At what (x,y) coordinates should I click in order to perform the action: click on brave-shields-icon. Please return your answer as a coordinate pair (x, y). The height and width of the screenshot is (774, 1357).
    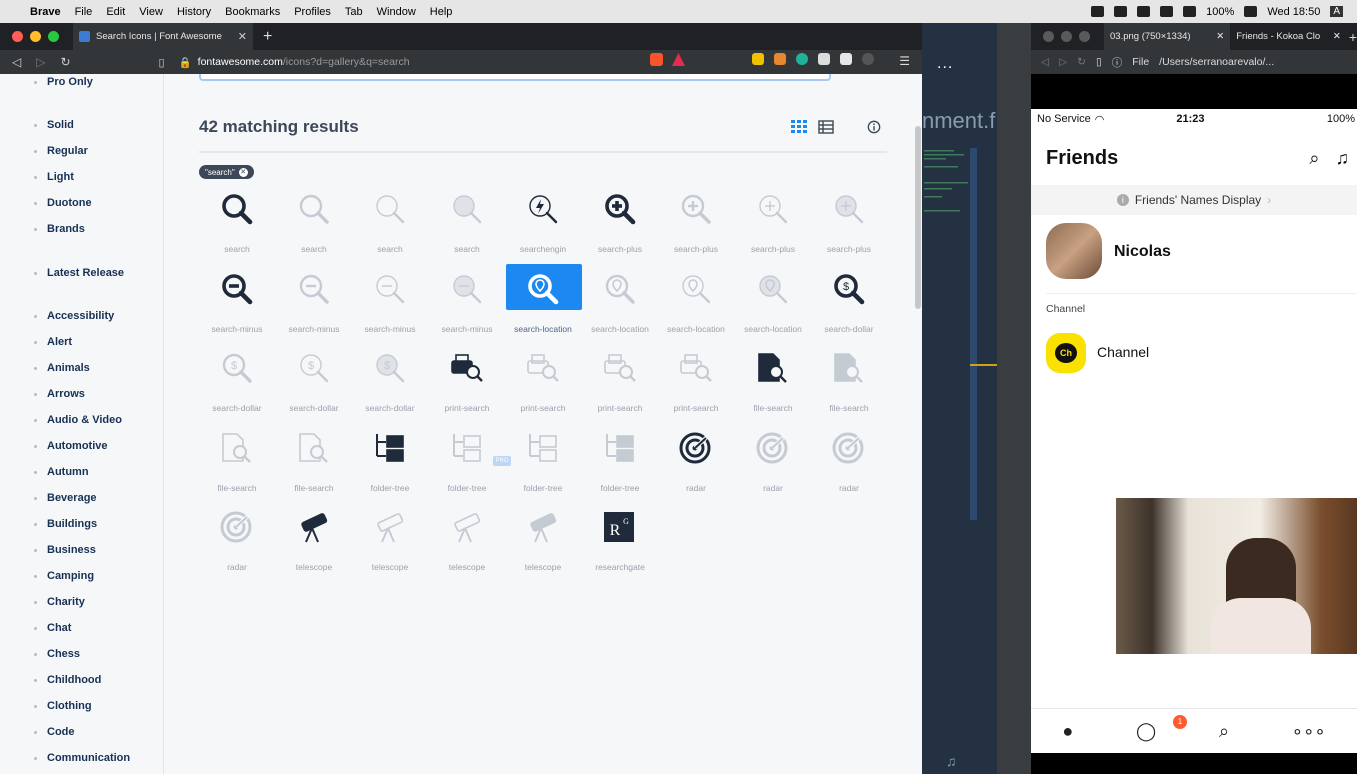
    Looking at the image, I should click on (656, 59).